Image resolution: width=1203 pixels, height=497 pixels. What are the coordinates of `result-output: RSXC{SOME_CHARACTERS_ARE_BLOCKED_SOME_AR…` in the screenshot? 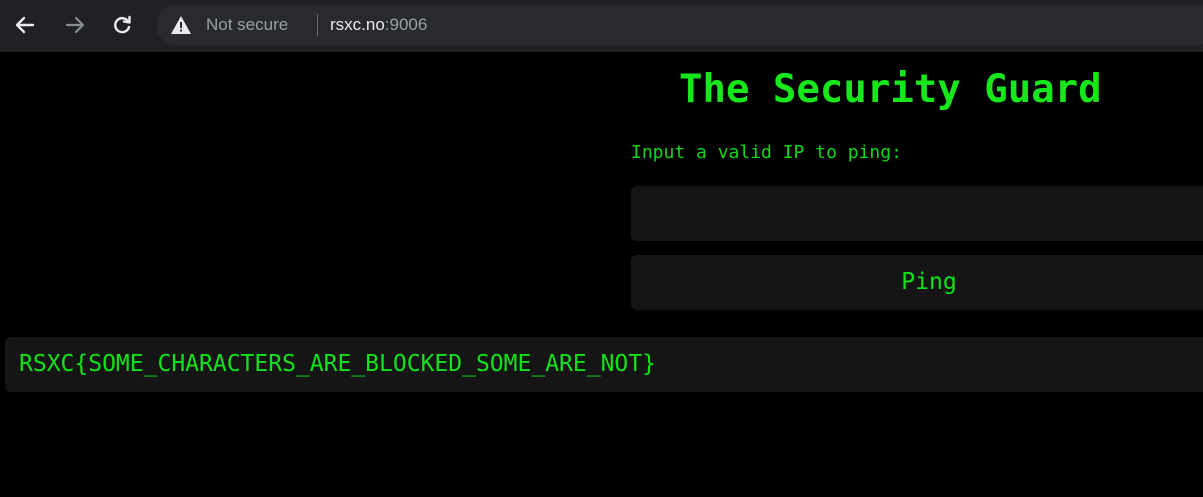 It's located at (604, 364).